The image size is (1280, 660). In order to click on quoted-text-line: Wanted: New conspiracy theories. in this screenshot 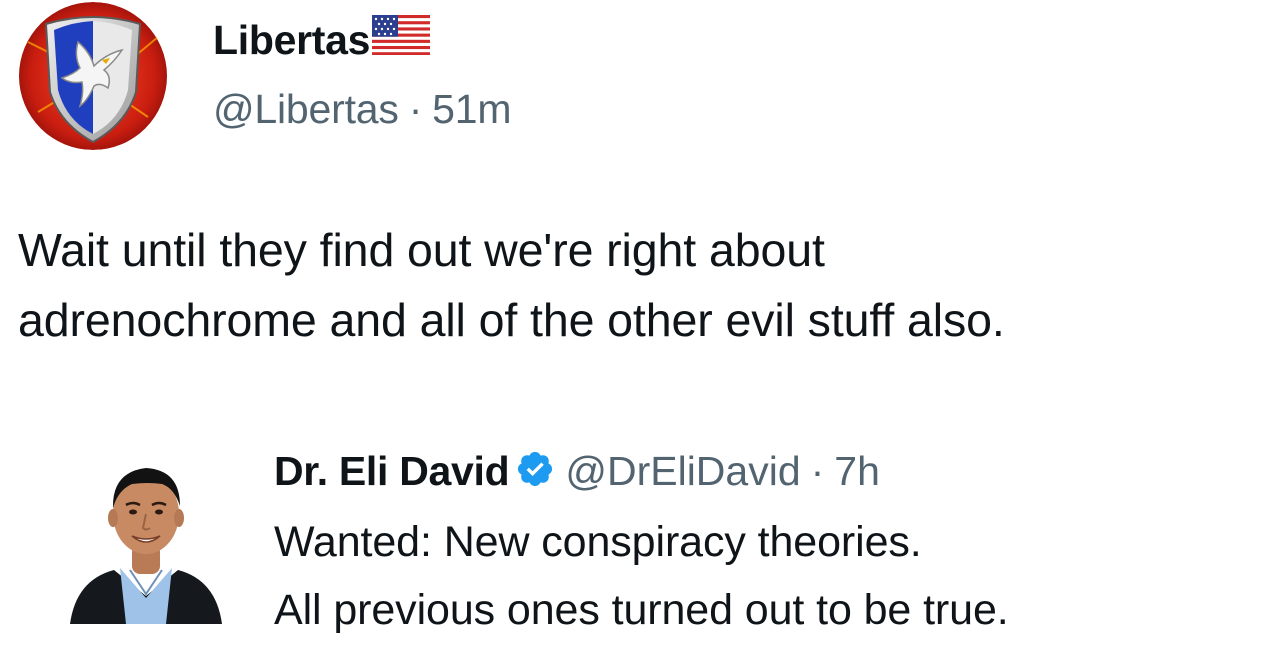, I will do `click(598, 542)`.